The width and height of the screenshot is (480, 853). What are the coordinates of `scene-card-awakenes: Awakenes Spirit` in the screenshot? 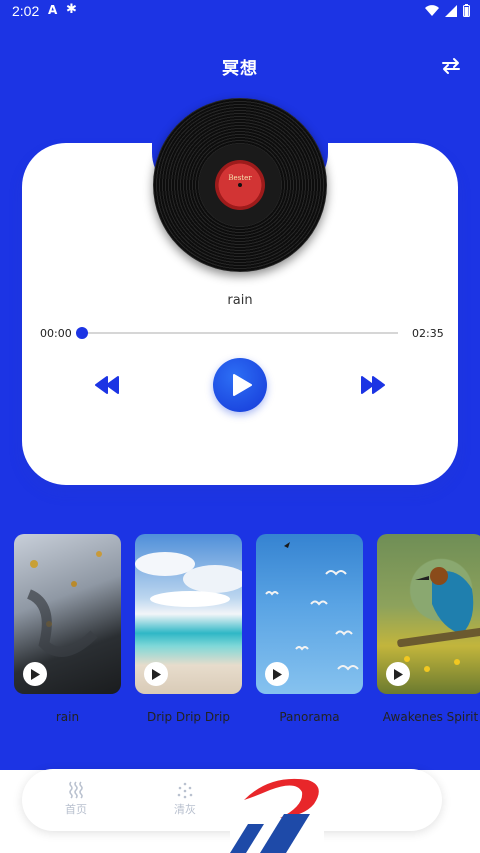 It's located at (428, 629).